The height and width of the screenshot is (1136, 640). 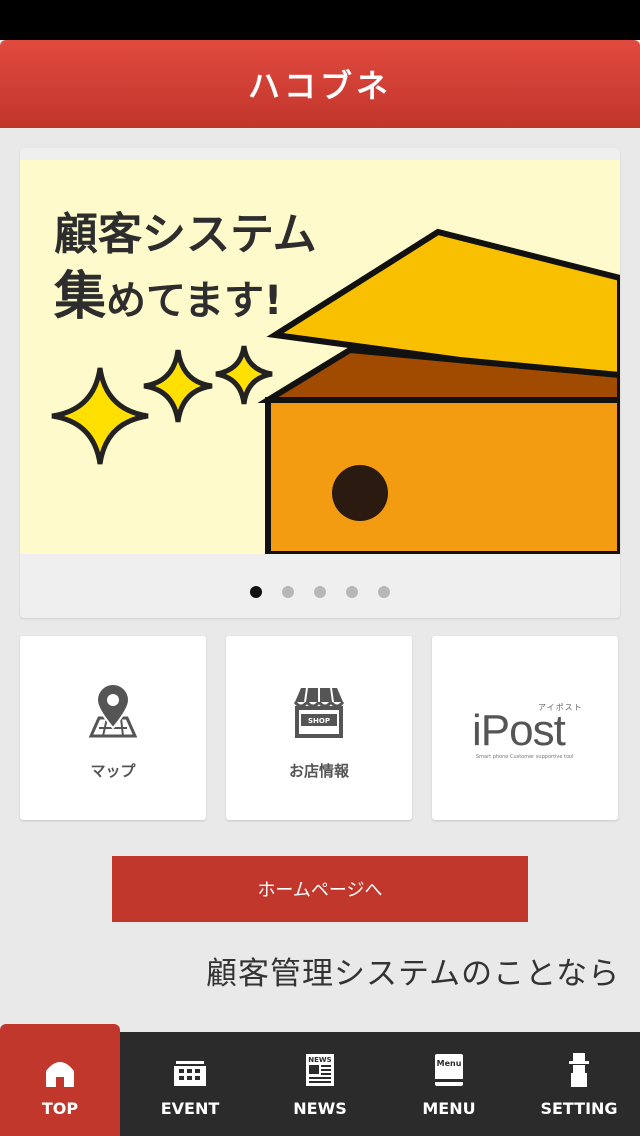 I want to click on news-icon-text: NEWS, so click(x=319, y=1060).